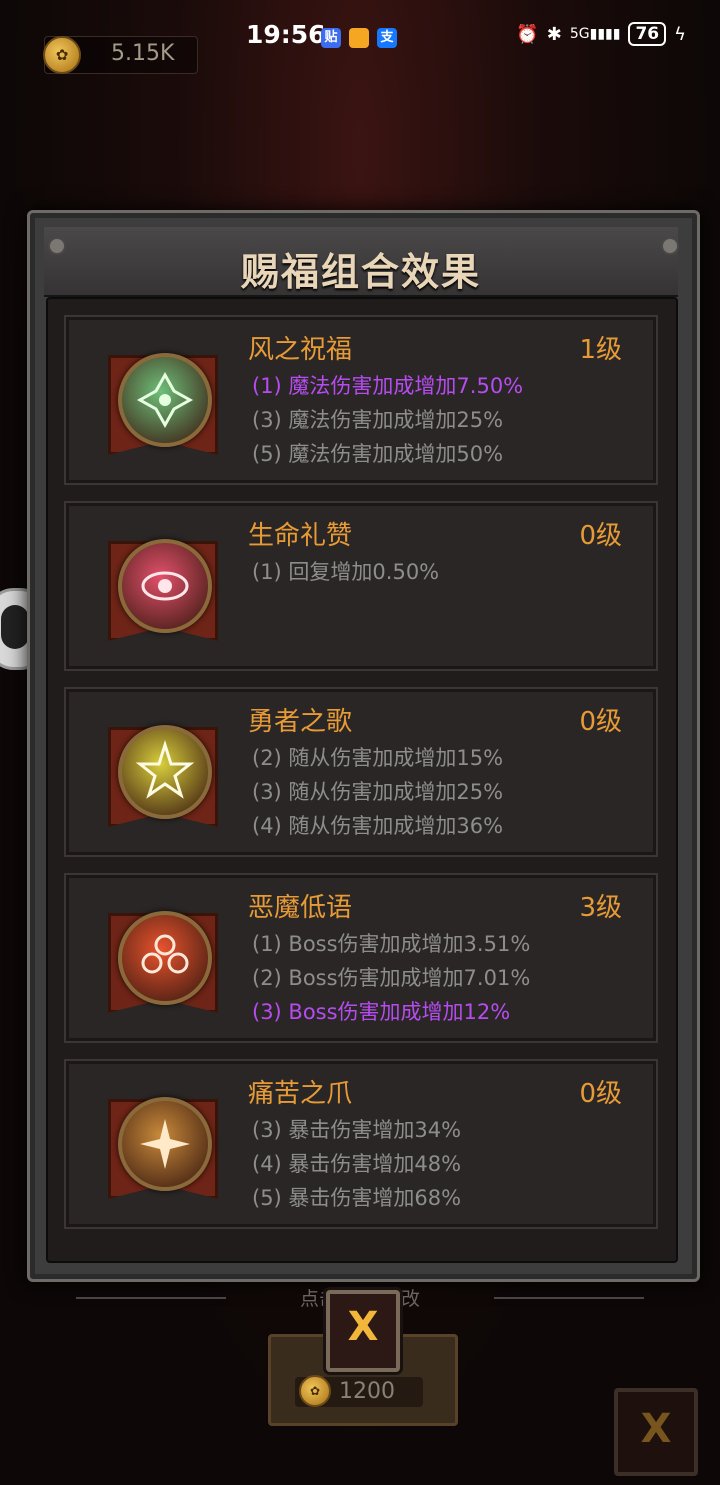  What do you see at coordinates (378, 454) in the screenshot?
I see `effect-line: (5) 魔法伤害加成增加50%` at bounding box center [378, 454].